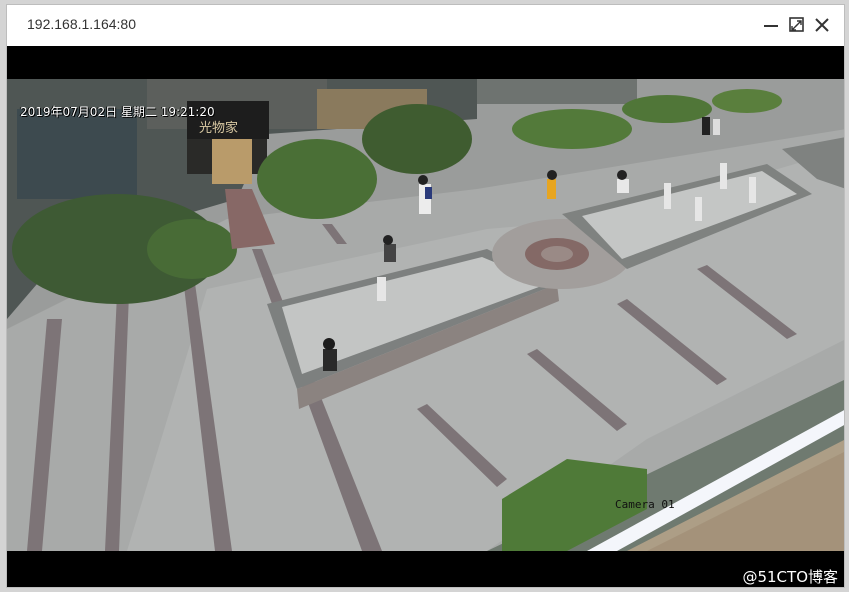 This screenshot has height=592, width=849. Describe the element at coordinates (81, 24) in the screenshot. I see `window-title: 192.168.1.164:80` at that location.